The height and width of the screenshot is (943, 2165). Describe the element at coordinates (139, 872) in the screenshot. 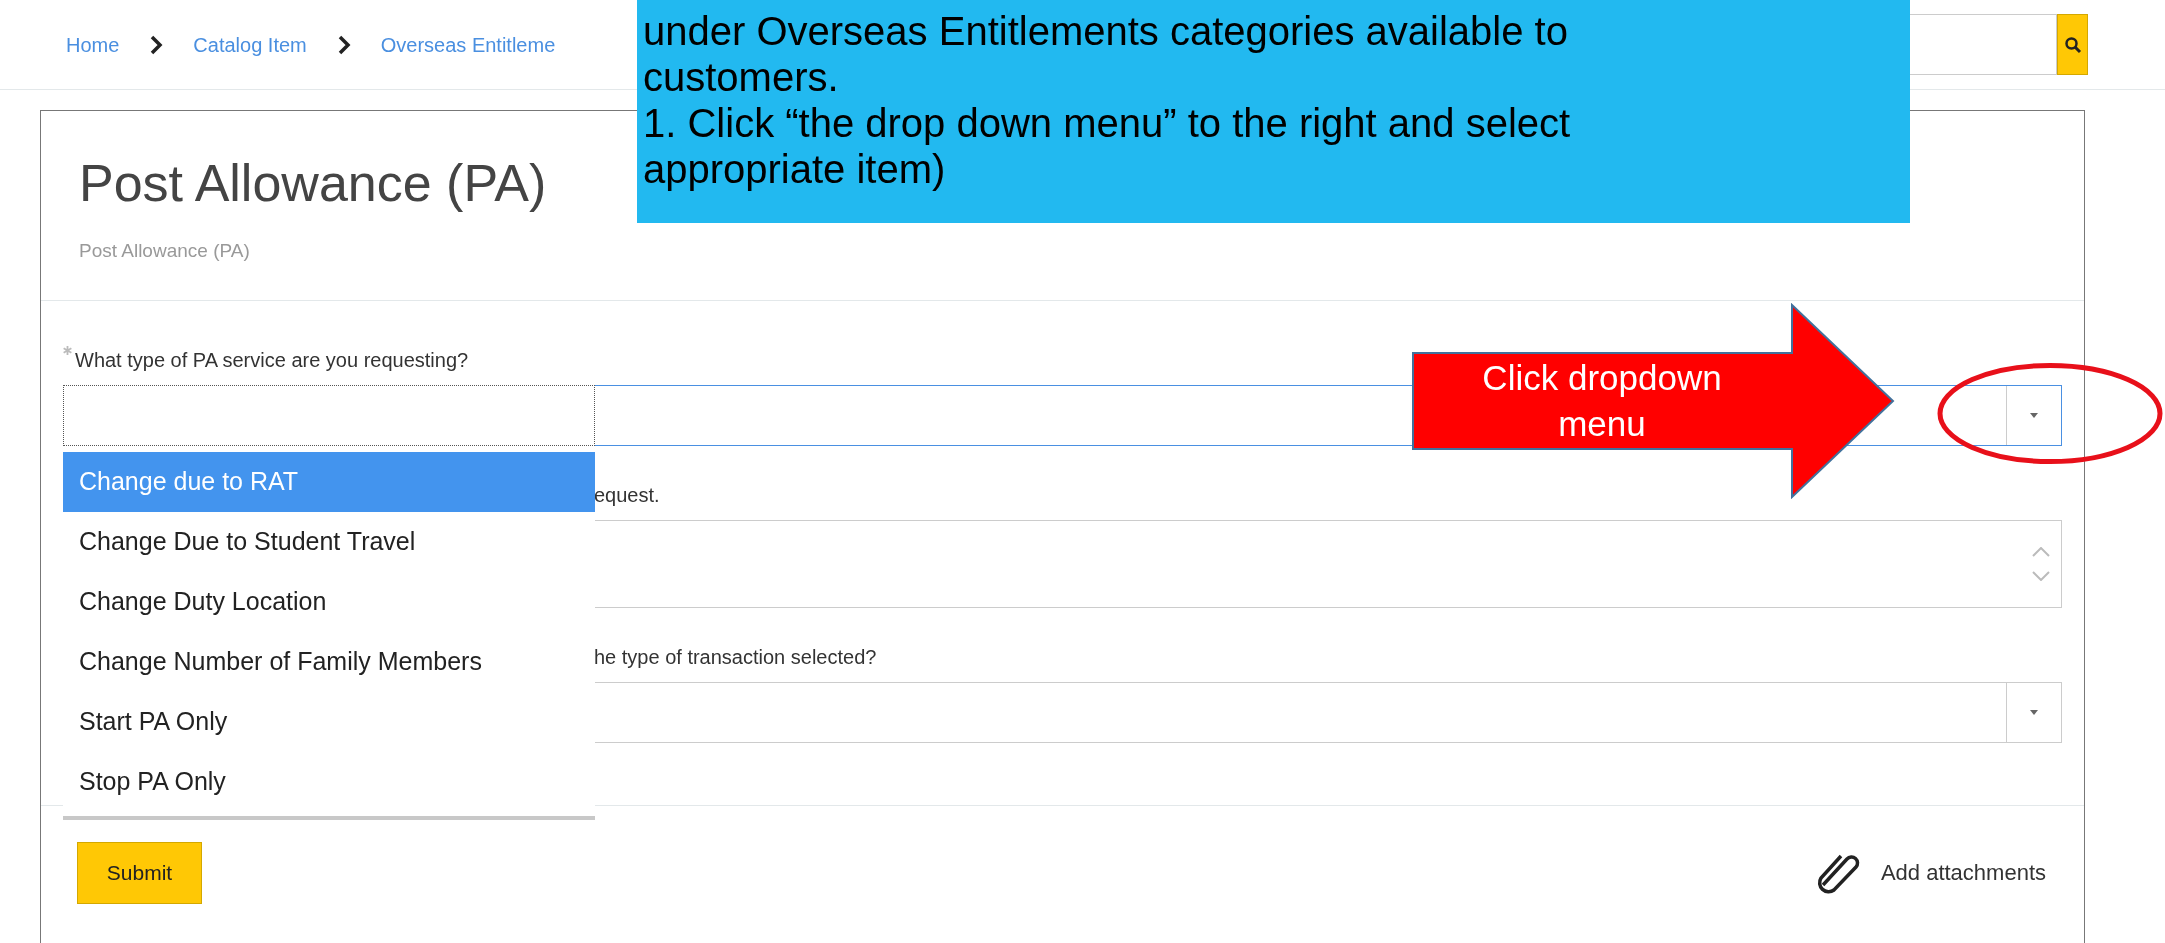

I see `submit-button: Submit` at that location.